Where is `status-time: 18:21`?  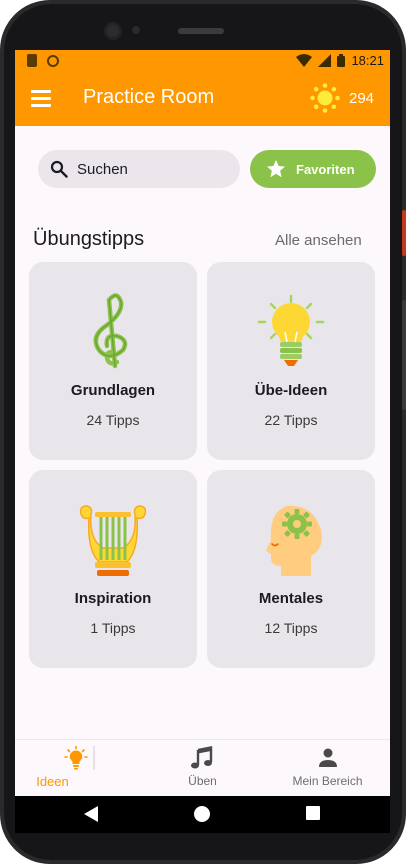
status-time: 18:21 is located at coordinates (367, 60).